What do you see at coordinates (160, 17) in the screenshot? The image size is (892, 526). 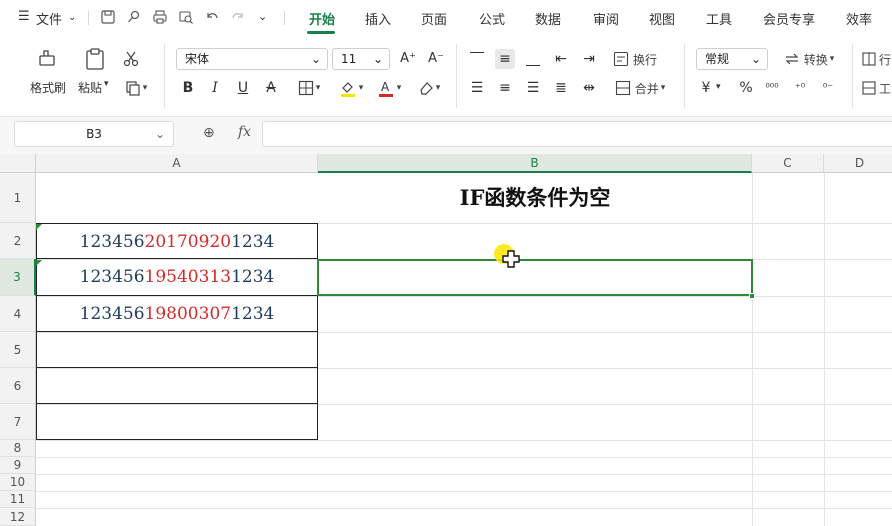 I see `print-icon` at bounding box center [160, 17].